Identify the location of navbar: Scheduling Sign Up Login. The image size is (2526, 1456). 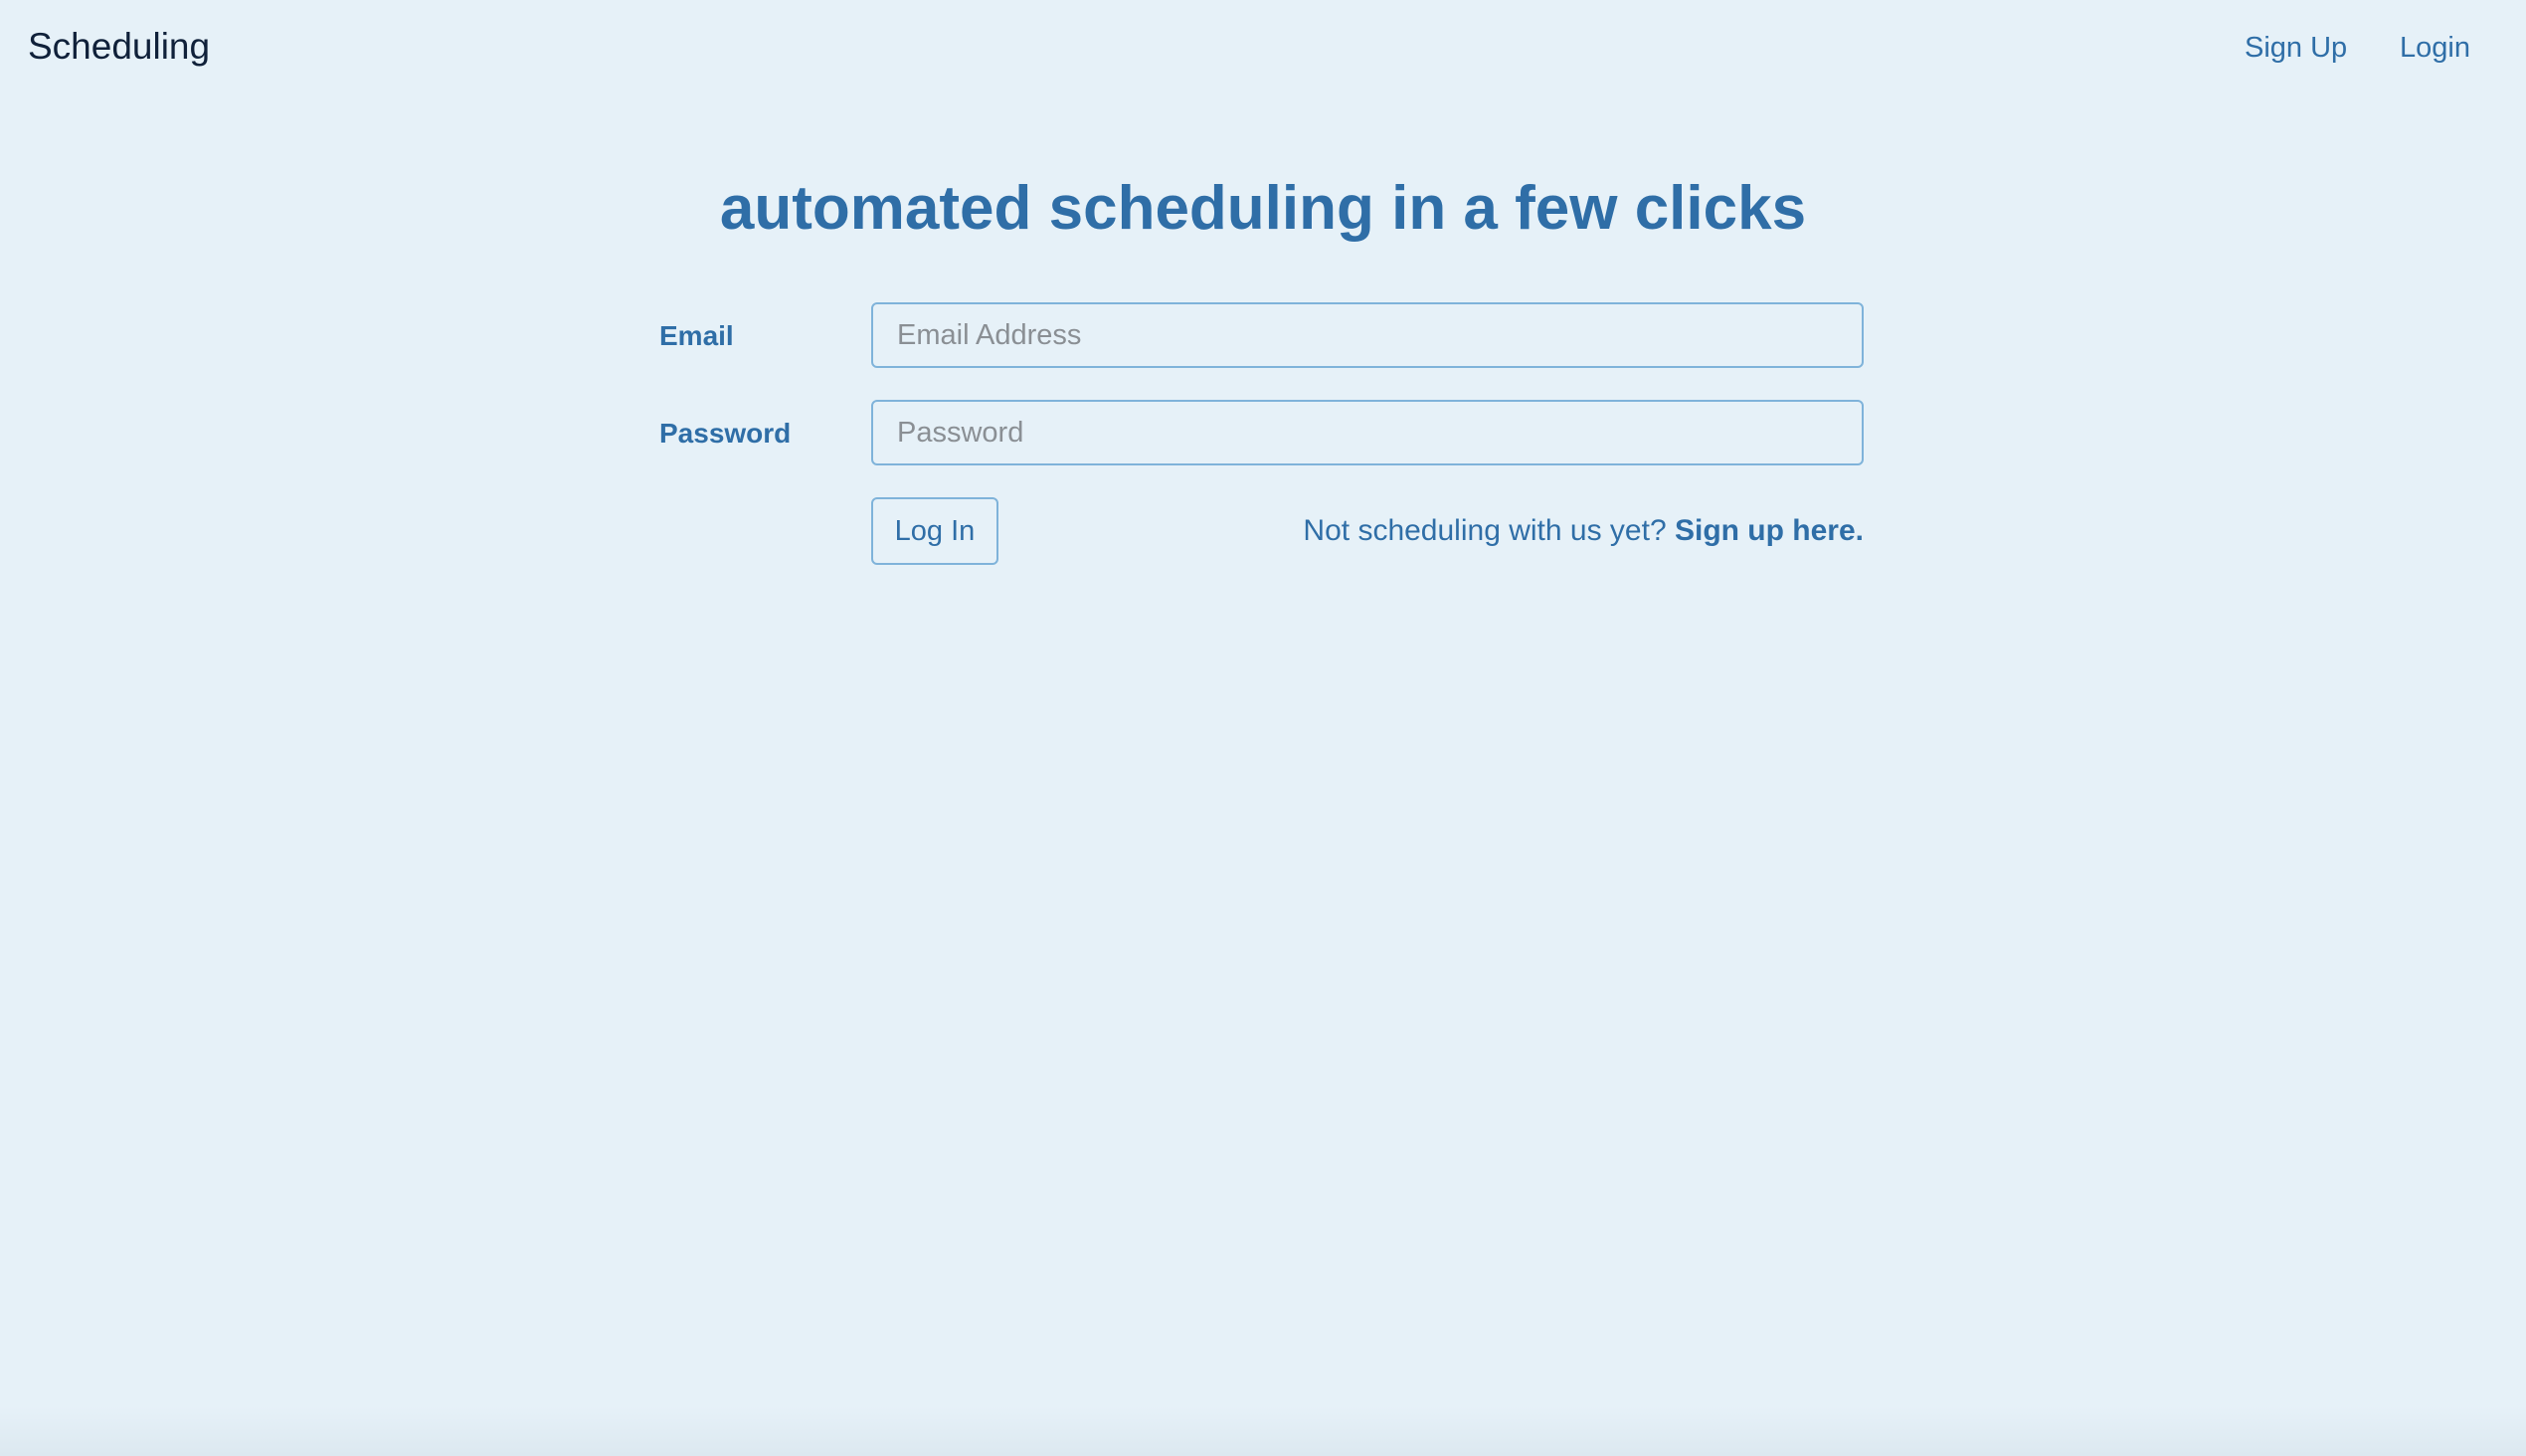
(1263, 47).